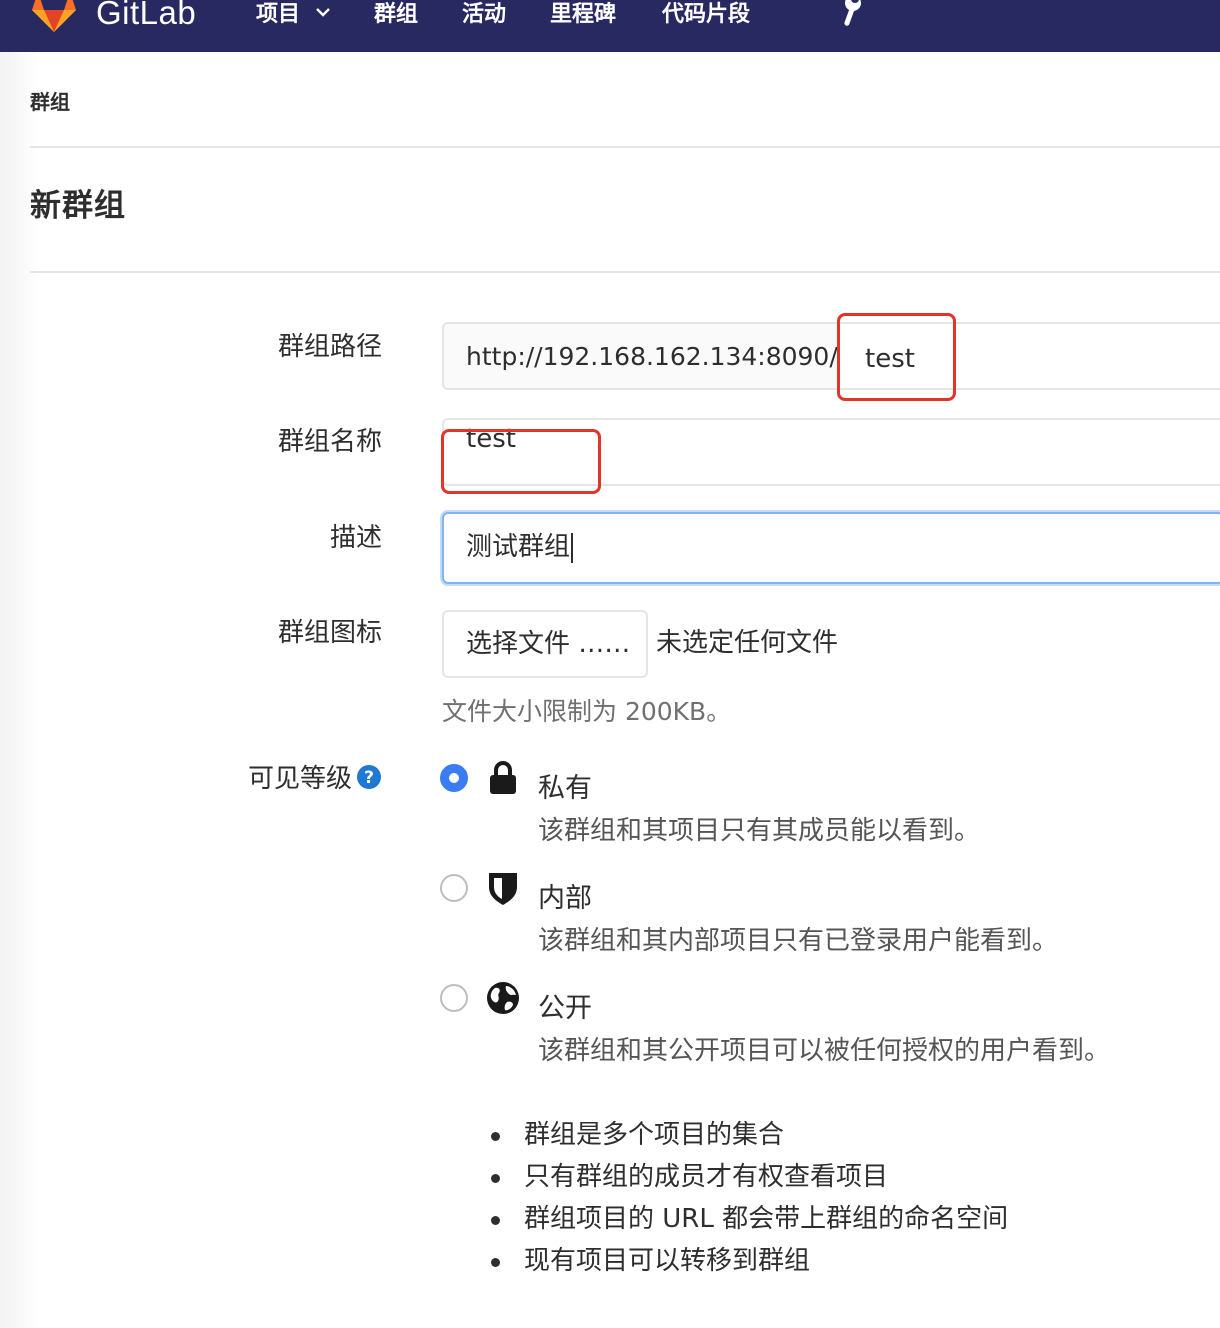 The height and width of the screenshot is (1328, 1220). I want to click on file-size-help: 文件大小限制为 200KB。, so click(587, 711).